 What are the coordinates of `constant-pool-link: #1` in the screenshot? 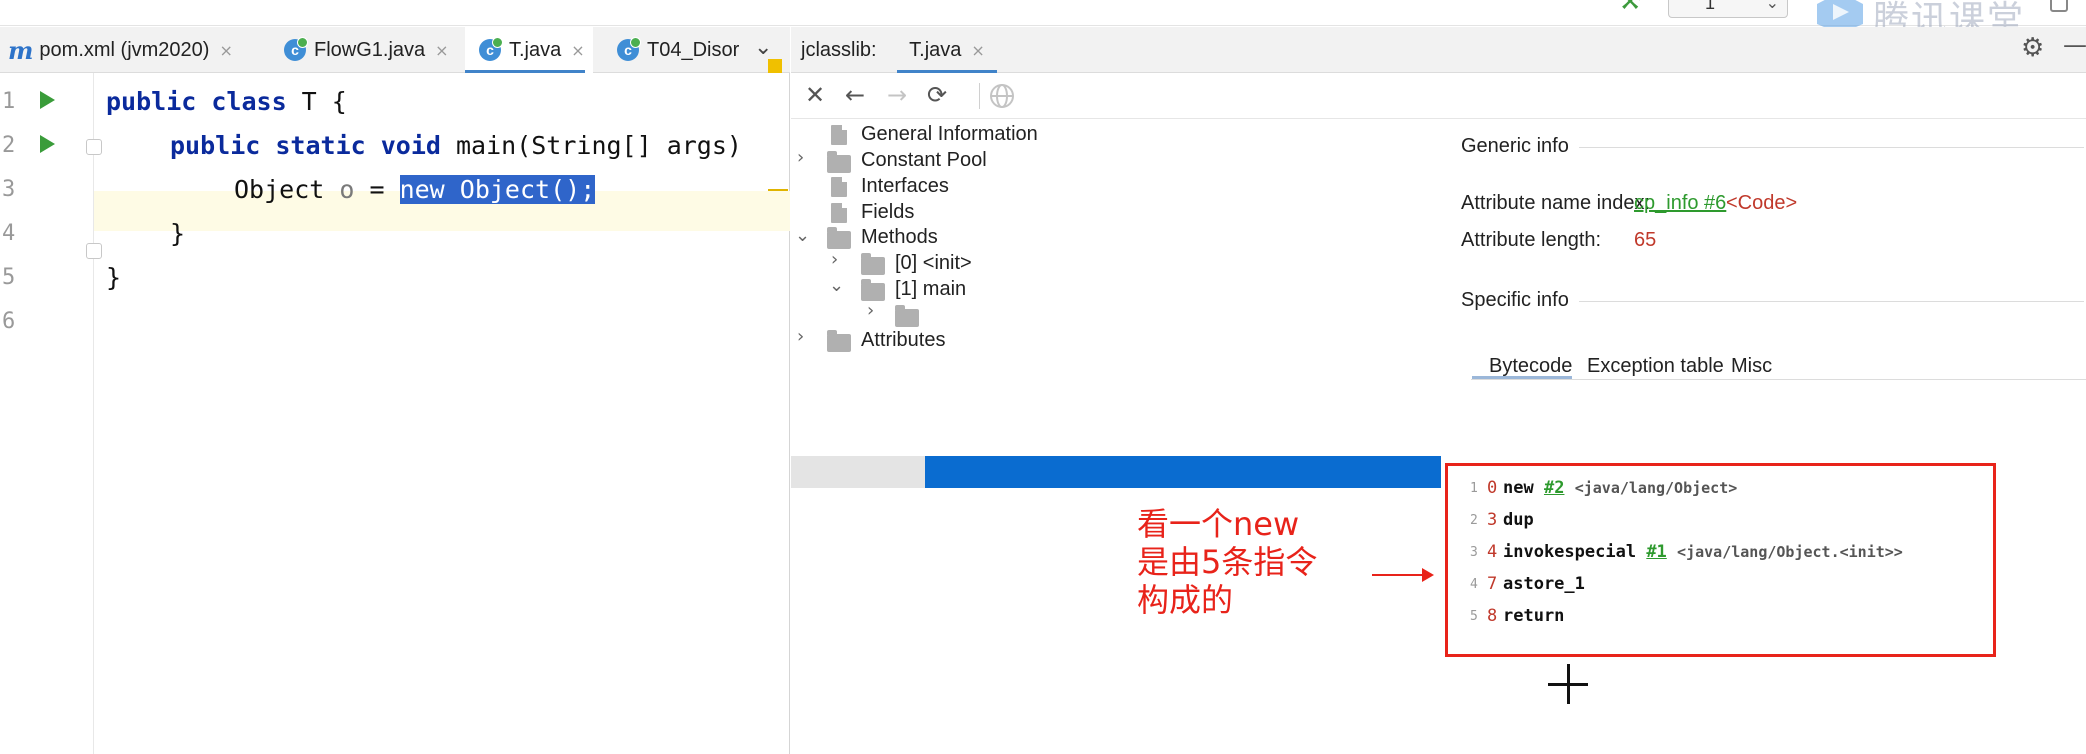 It's located at (1656, 552).